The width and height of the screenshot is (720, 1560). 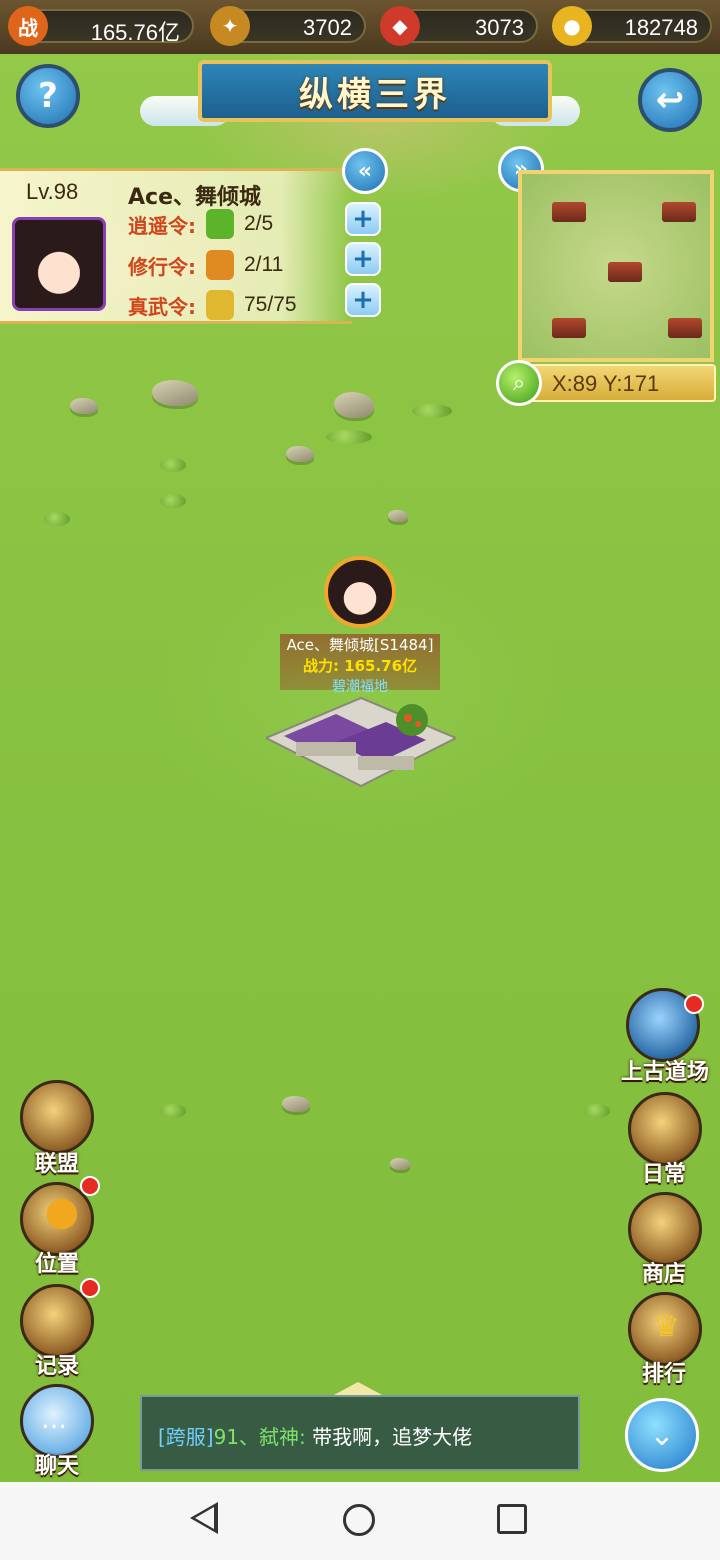 I want to click on zhenwu-token-icon, so click(x=220, y=305).